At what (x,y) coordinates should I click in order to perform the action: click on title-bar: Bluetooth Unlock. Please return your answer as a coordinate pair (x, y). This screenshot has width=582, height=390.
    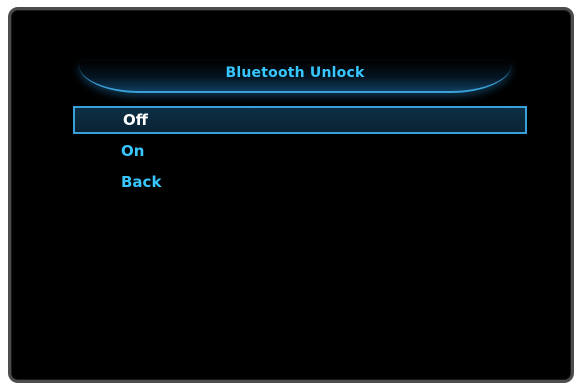
    Looking at the image, I should click on (295, 77).